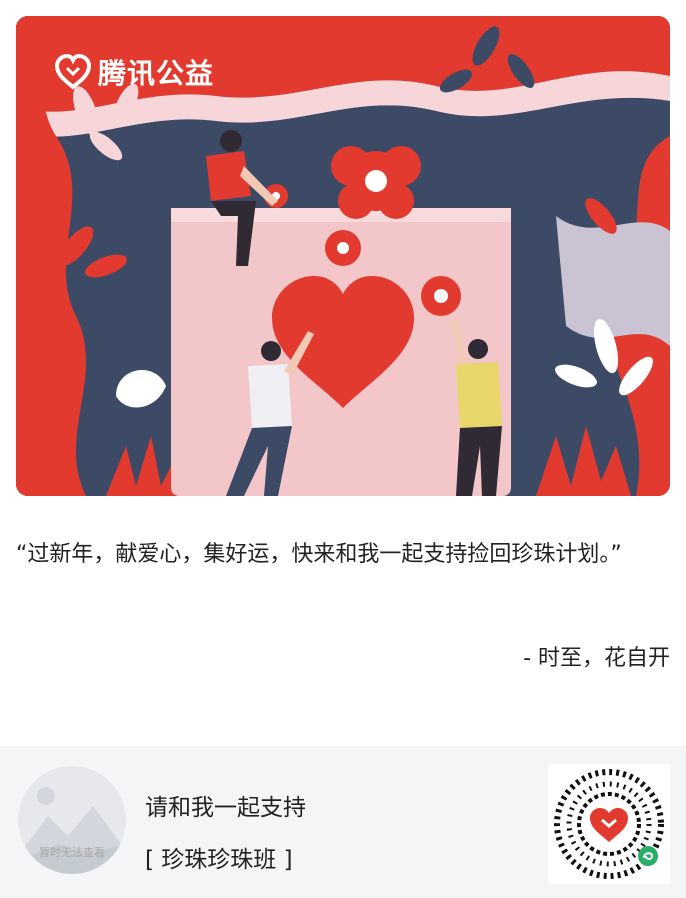 The image size is (686, 898). What do you see at coordinates (219, 857) in the screenshot?
I see `project-name: [ 珍珠珍珠班 ]` at bounding box center [219, 857].